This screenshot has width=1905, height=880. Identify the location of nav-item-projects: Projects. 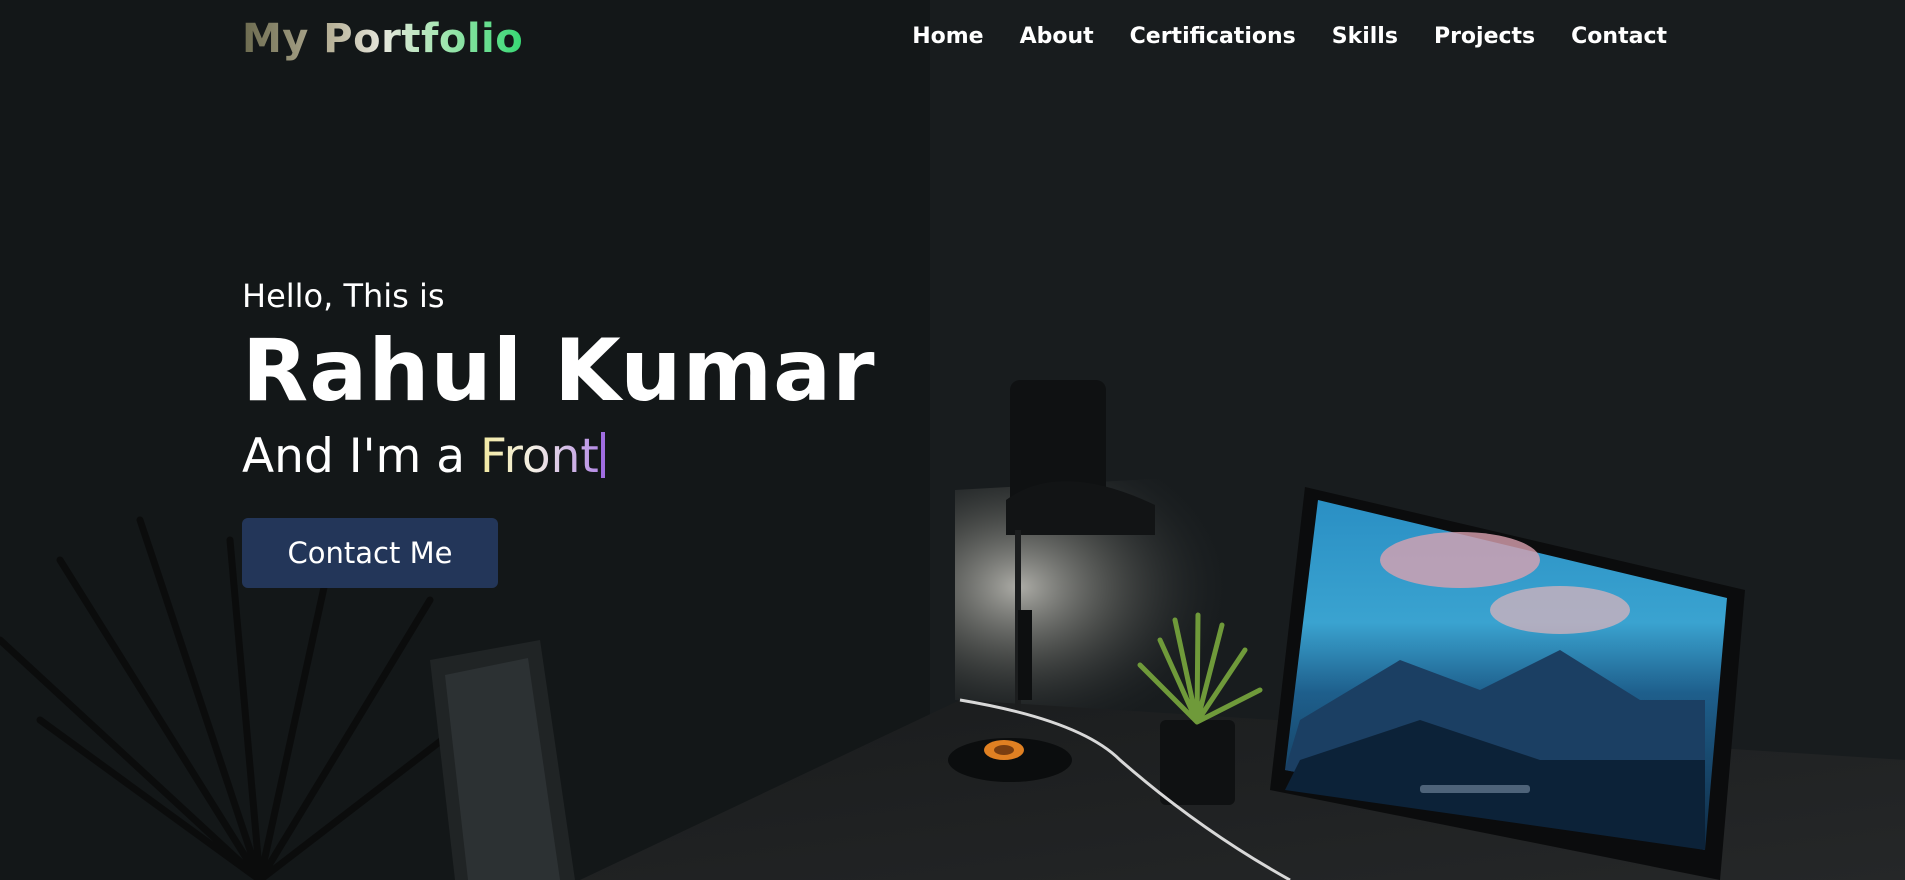
(1484, 36).